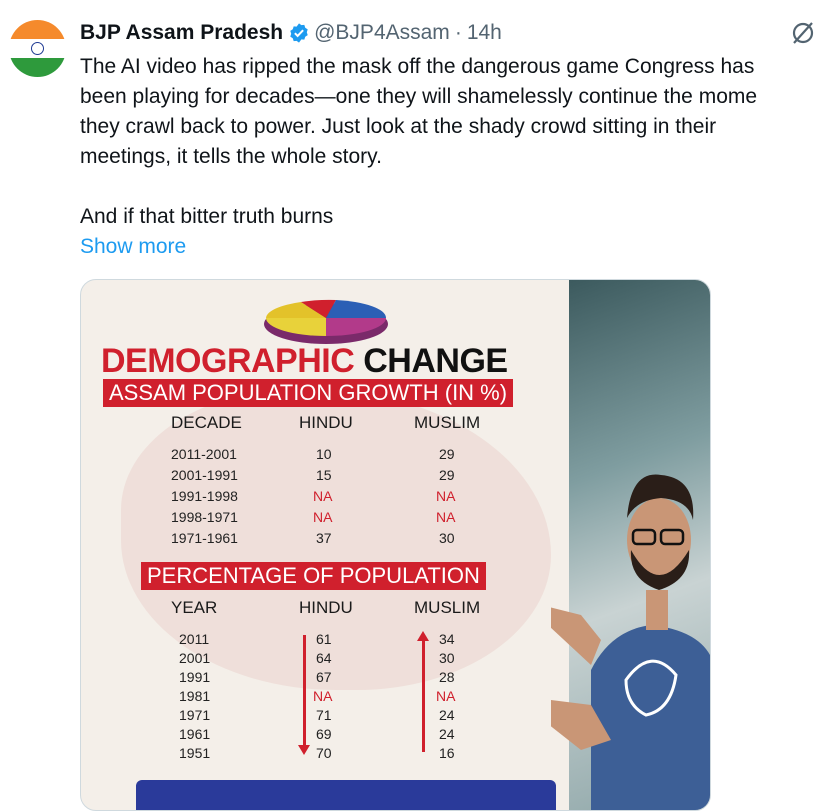 The width and height of the screenshot is (823, 811). I want to click on author-name: BJP Assam Pradesh, so click(181, 33).